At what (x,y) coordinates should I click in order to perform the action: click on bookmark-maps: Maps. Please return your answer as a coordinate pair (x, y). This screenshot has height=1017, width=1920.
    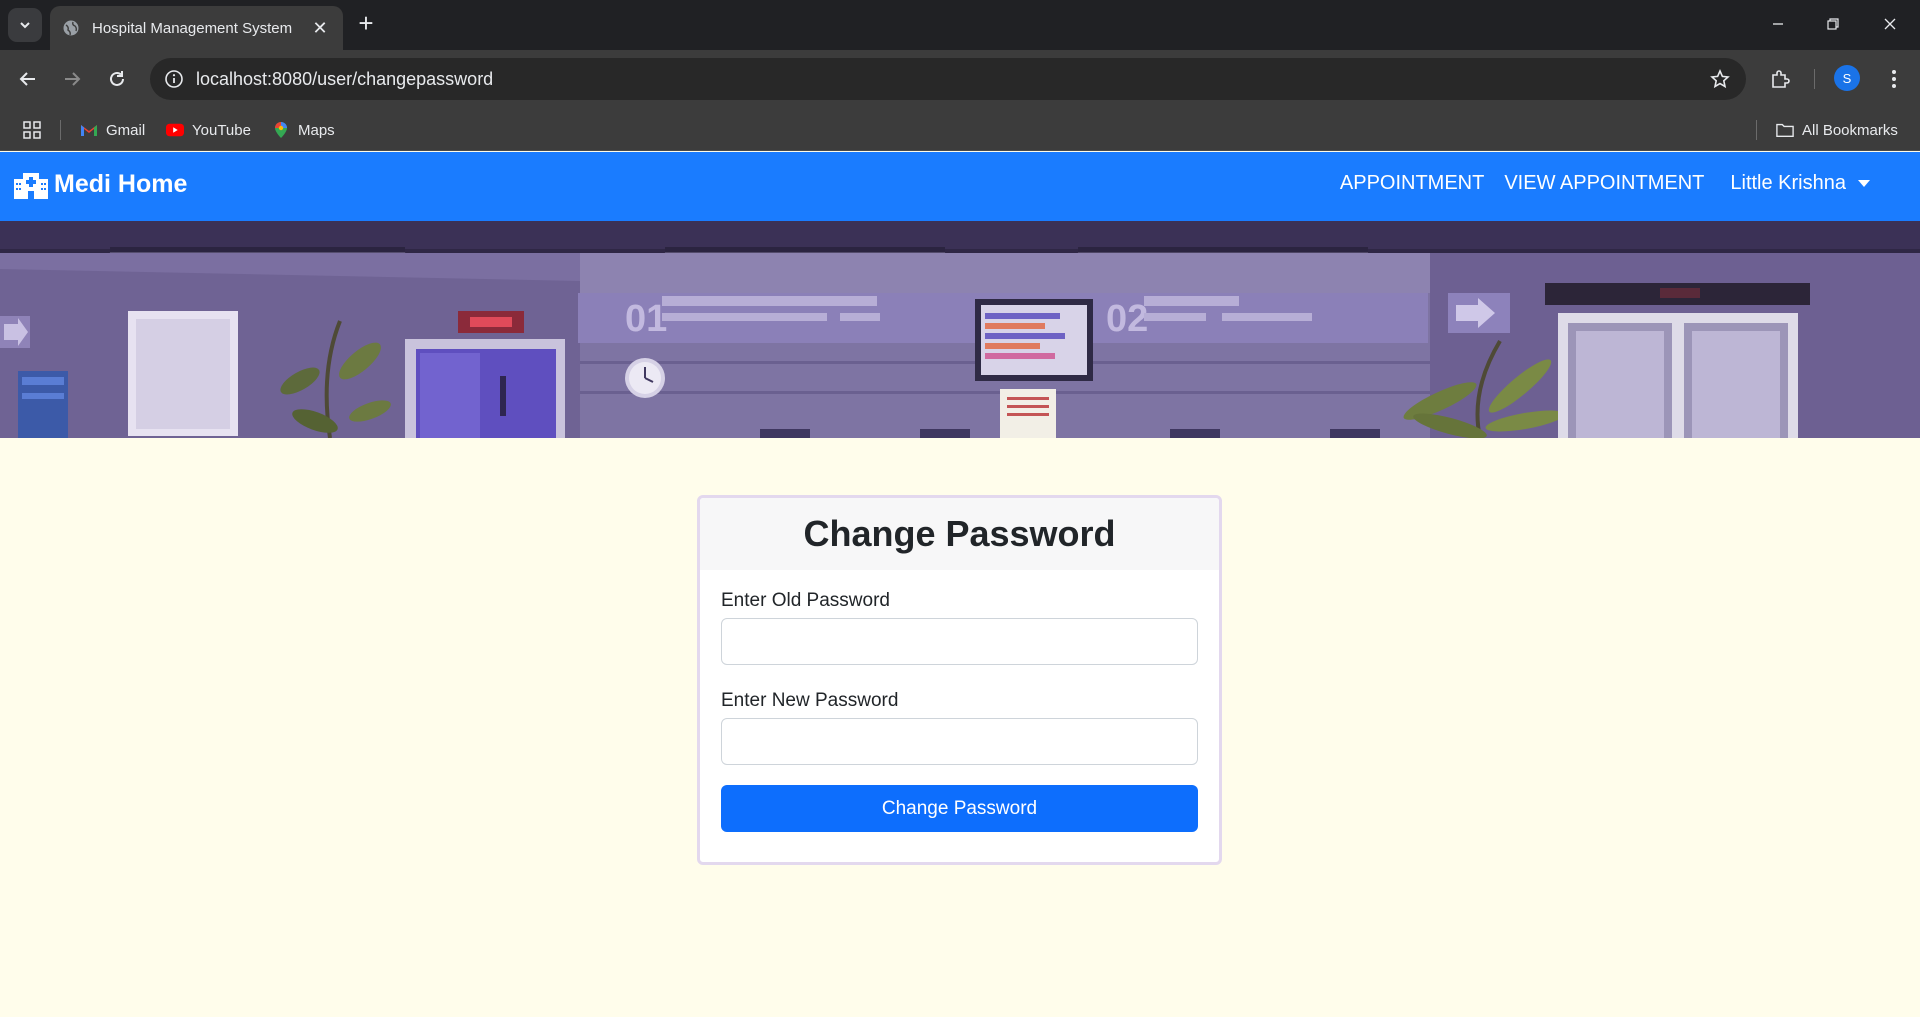
    Looking at the image, I should click on (303, 130).